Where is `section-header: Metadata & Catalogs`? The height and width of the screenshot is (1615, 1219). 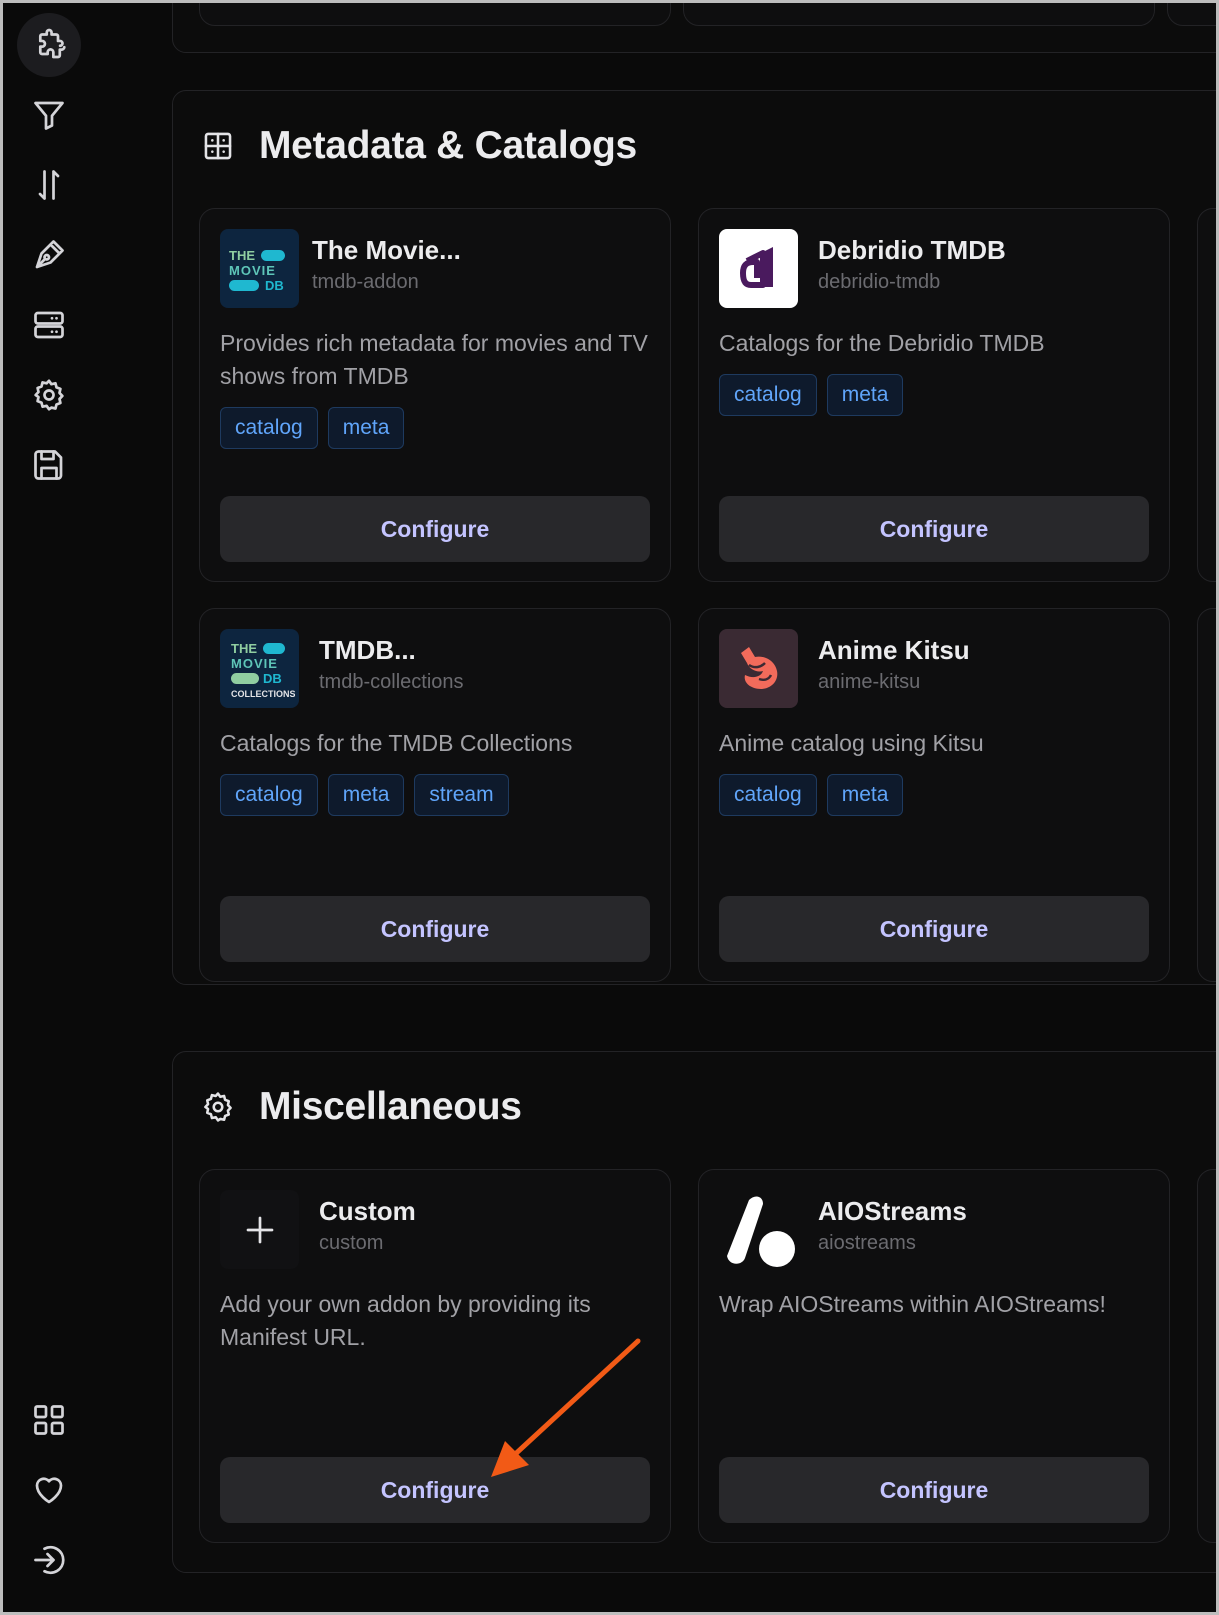 section-header: Metadata & Catalogs is located at coordinates (419, 146).